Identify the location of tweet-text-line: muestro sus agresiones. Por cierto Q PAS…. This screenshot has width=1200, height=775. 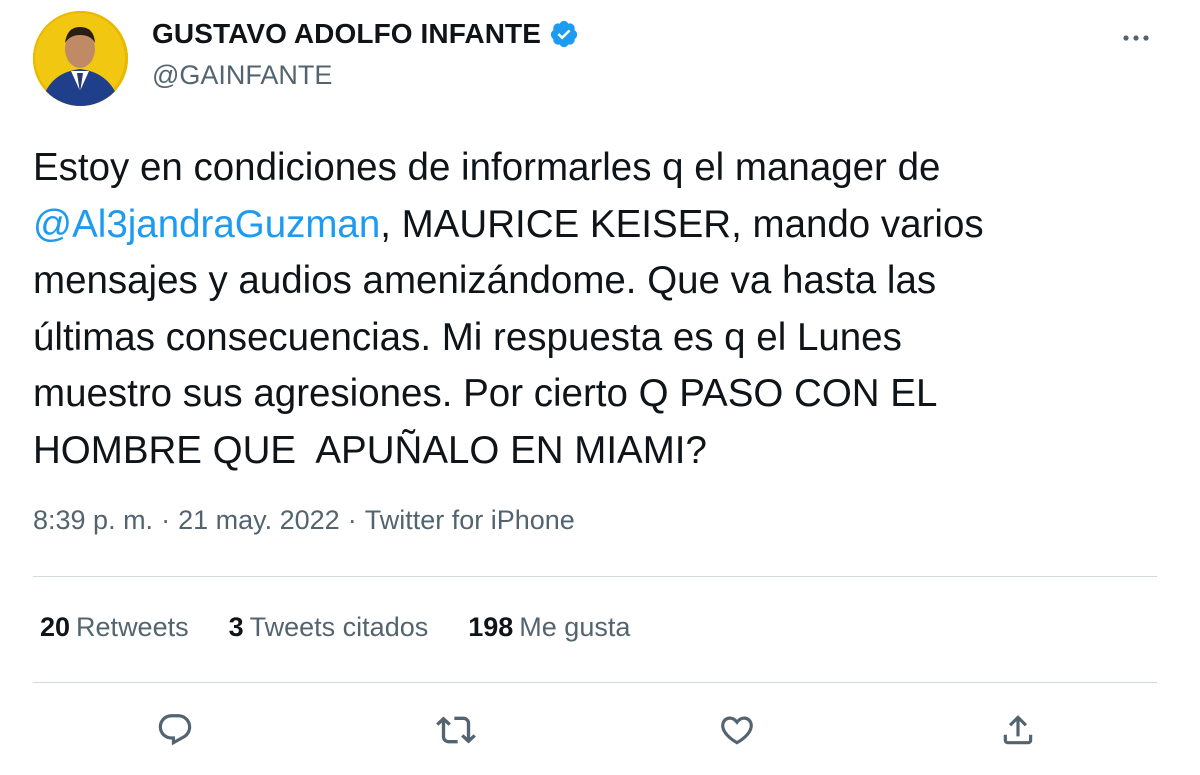
(598, 394).